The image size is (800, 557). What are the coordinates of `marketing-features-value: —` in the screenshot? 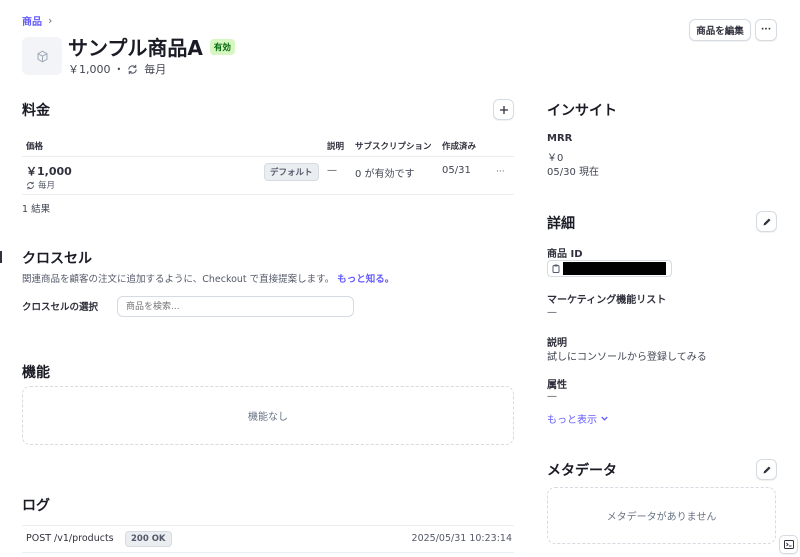 It's located at (552, 312).